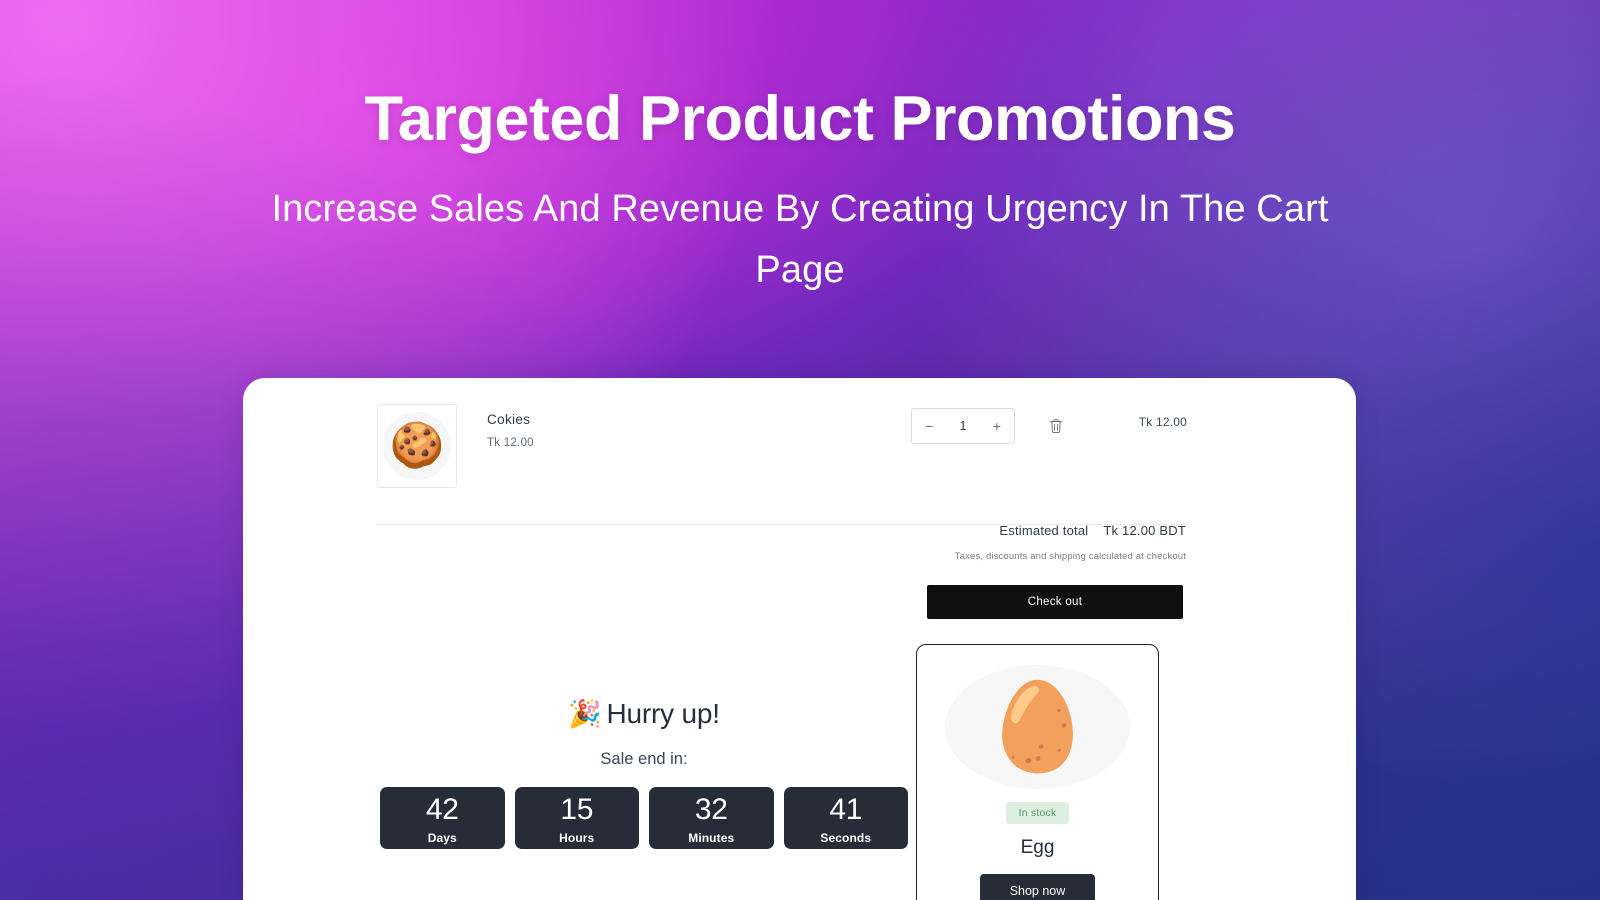  I want to click on timer-label-minutes: Minutes, so click(711, 838).